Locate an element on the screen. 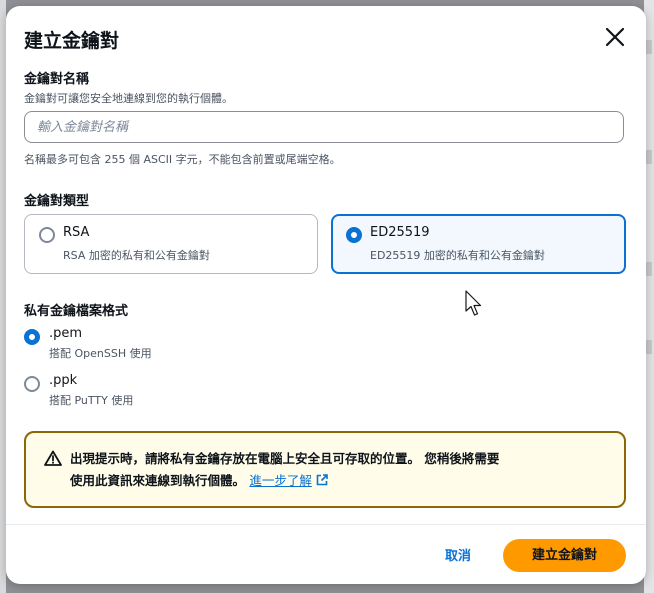 The width and height of the screenshot is (654, 593). option-description: ED25519 加密的私有和公有金鑰對 is located at coordinates (457, 255).